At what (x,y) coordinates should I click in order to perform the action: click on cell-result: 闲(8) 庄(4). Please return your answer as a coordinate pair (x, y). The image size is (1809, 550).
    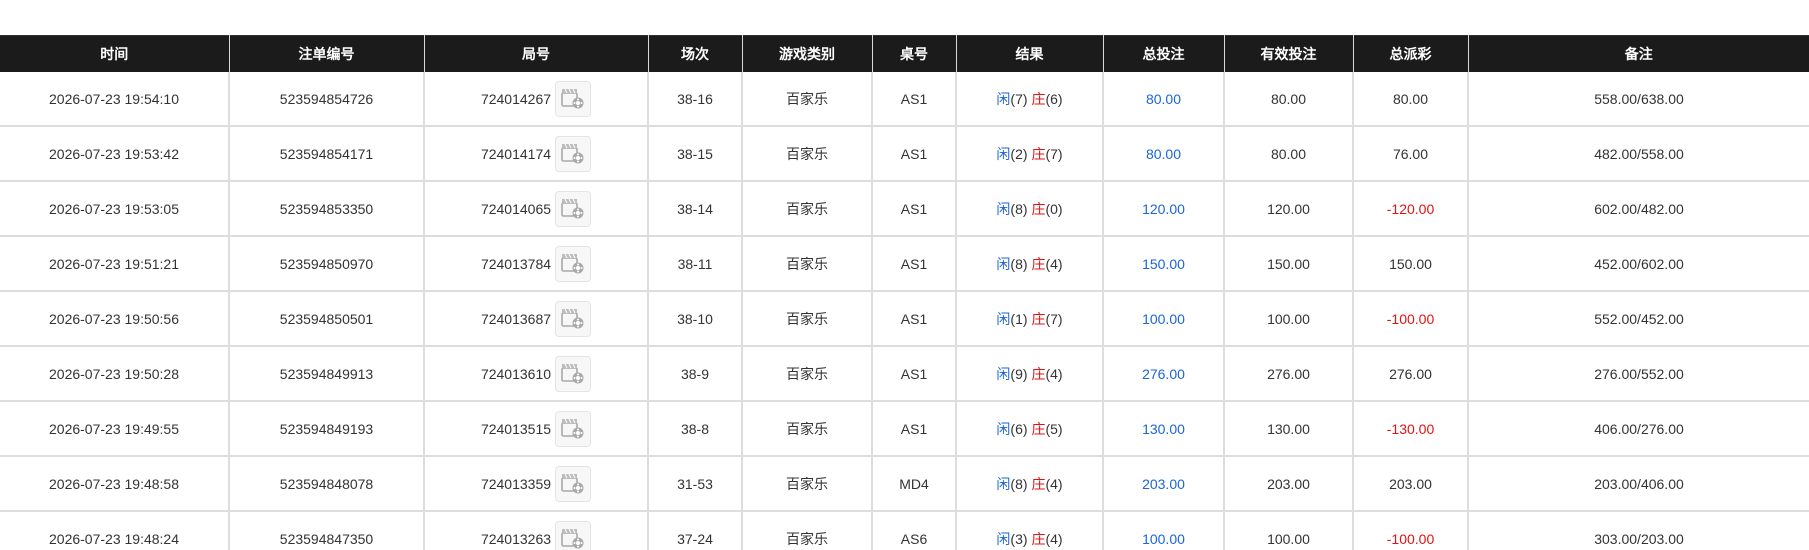
    Looking at the image, I should click on (1030, 484).